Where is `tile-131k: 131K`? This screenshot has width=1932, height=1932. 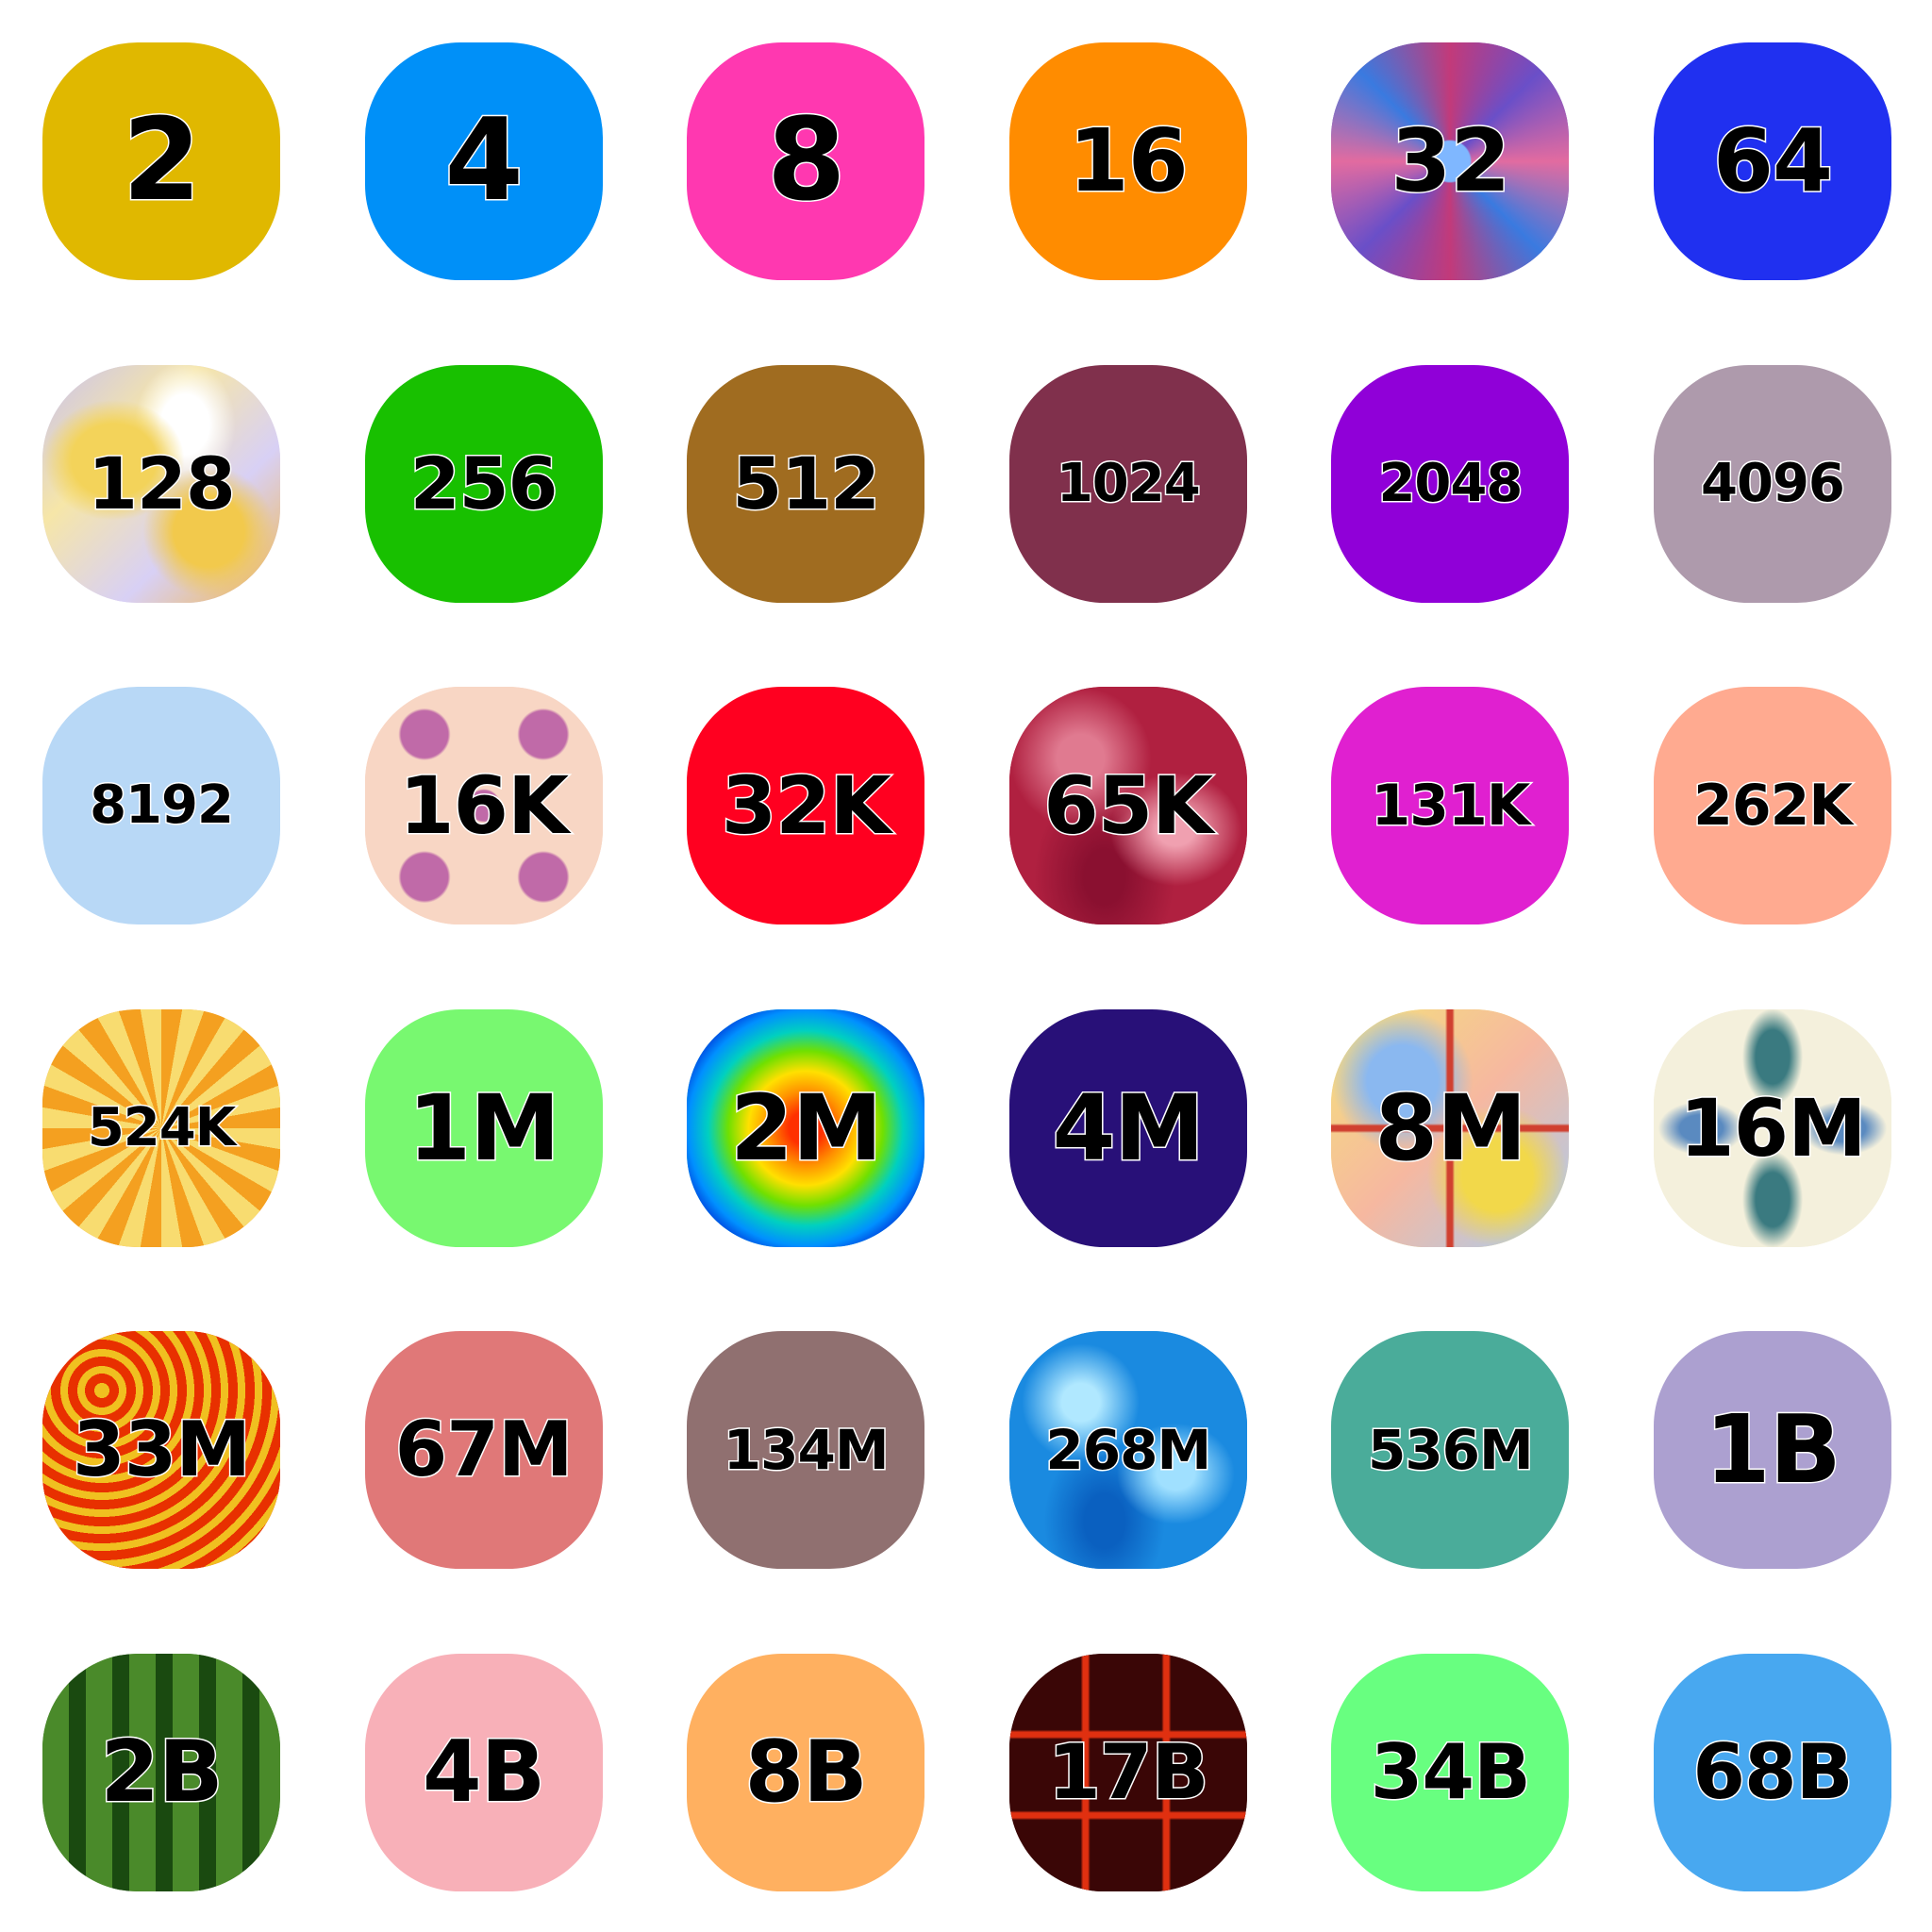 tile-131k: 131K is located at coordinates (1451, 806).